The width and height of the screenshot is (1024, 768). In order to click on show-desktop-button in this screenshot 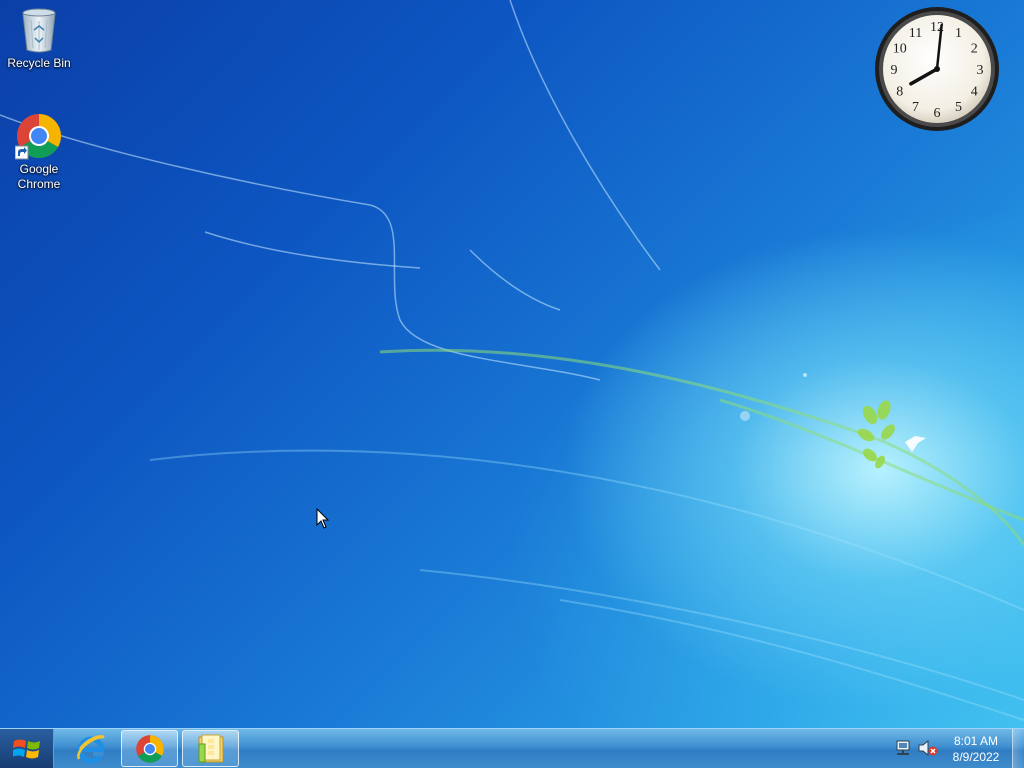, I will do `click(1018, 748)`.